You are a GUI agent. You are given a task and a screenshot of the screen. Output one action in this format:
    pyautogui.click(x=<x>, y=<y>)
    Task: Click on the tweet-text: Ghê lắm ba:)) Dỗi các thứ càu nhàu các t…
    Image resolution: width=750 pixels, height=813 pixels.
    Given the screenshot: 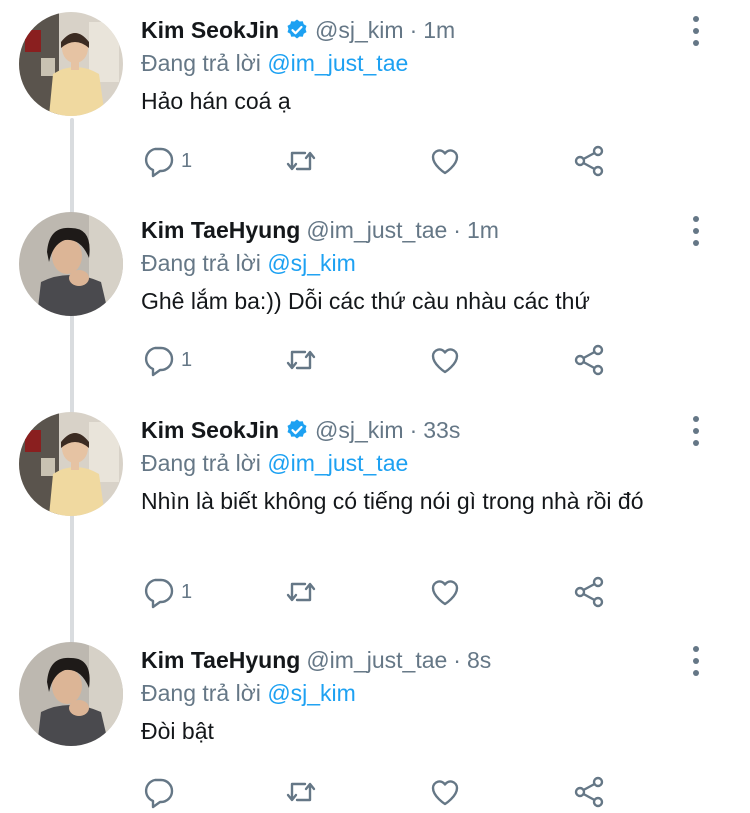 What is the action you would take?
    pyautogui.click(x=365, y=301)
    